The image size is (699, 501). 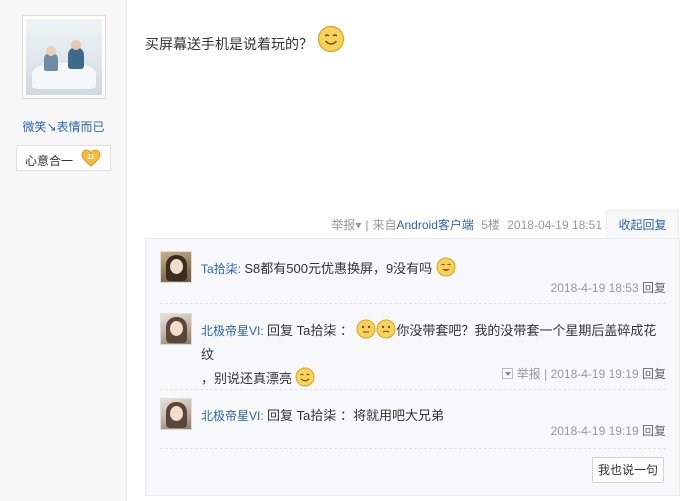 What do you see at coordinates (358, 225) in the screenshot?
I see `report-dropdown-icon: ▾` at bounding box center [358, 225].